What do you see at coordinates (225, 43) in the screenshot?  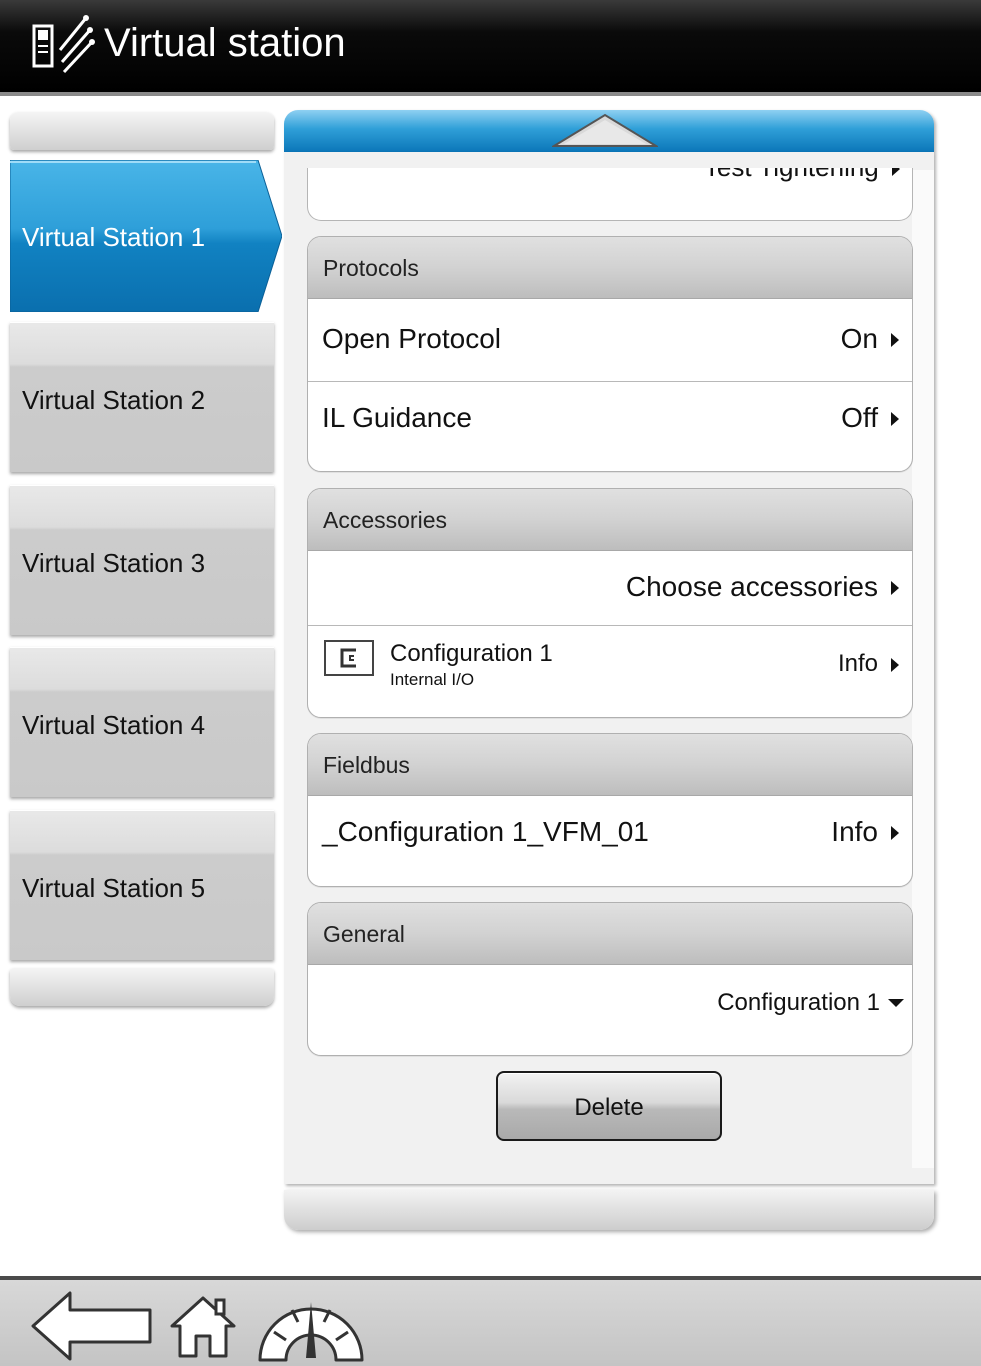 I see `page-title: Virtual station` at bounding box center [225, 43].